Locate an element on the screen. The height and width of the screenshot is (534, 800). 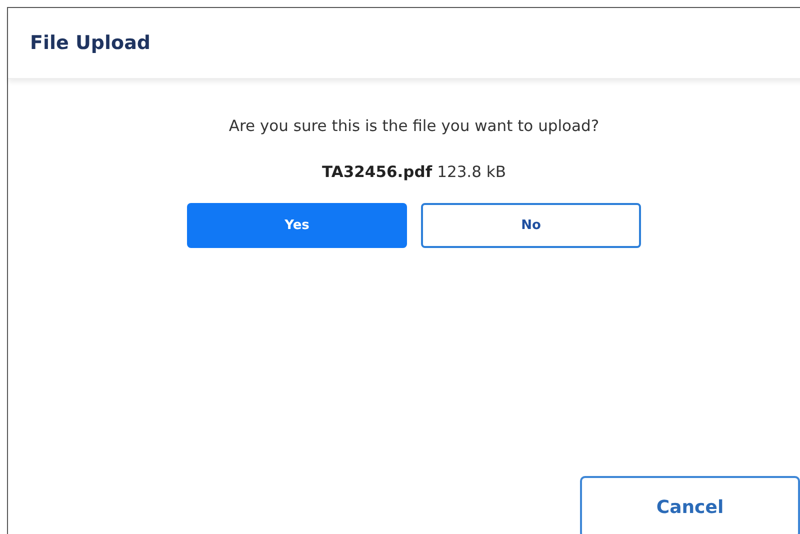
file-name: TA32456.pdf is located at coordinates (377, 172).